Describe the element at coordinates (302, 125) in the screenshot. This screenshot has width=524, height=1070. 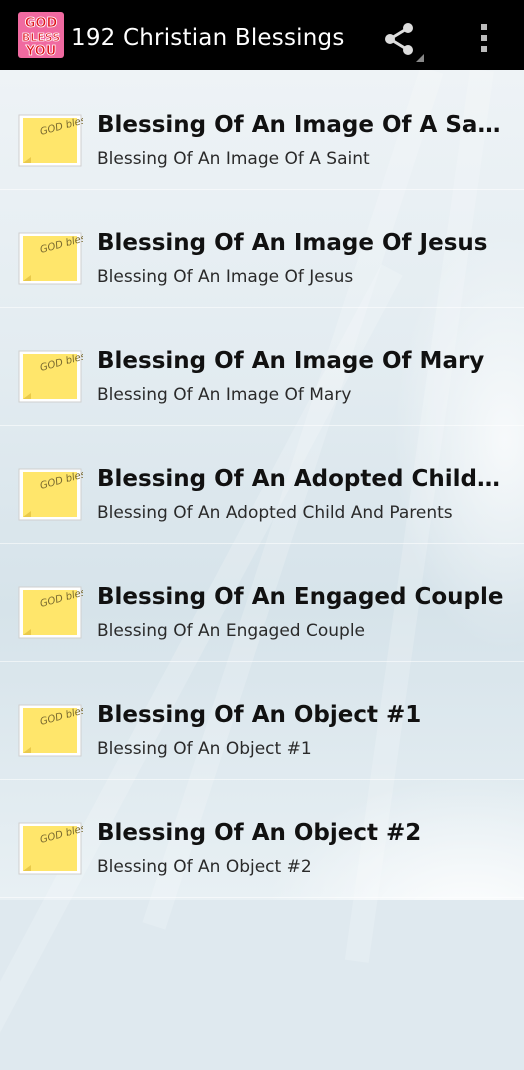
I see `item-title: Blessing Of An Image Of A Saint` at that location.